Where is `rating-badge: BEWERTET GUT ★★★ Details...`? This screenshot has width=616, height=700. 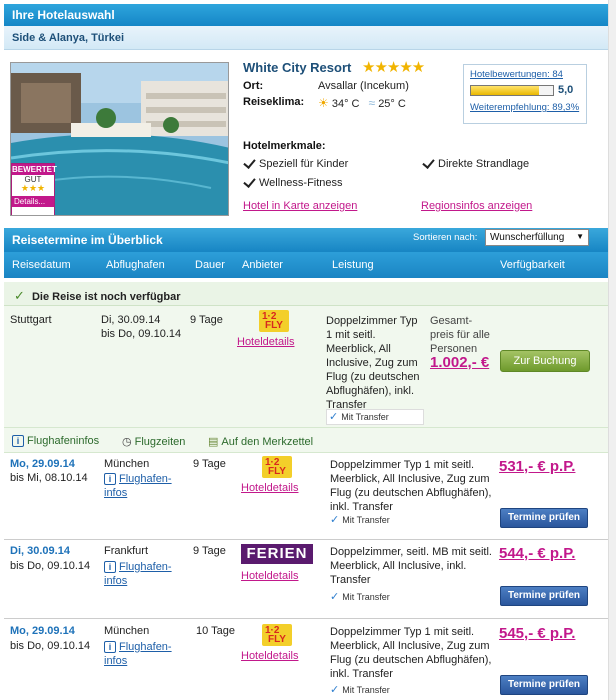
rating-badge: BEWERTET GUT ★★★ Details... is located at coordinates (34, 189).